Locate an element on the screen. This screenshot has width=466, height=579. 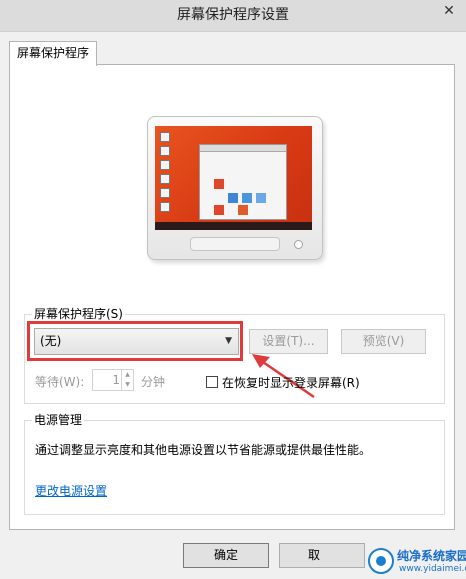
stepper-arrows-icon: ▲ ▼ is located at coordinates (127, 380).